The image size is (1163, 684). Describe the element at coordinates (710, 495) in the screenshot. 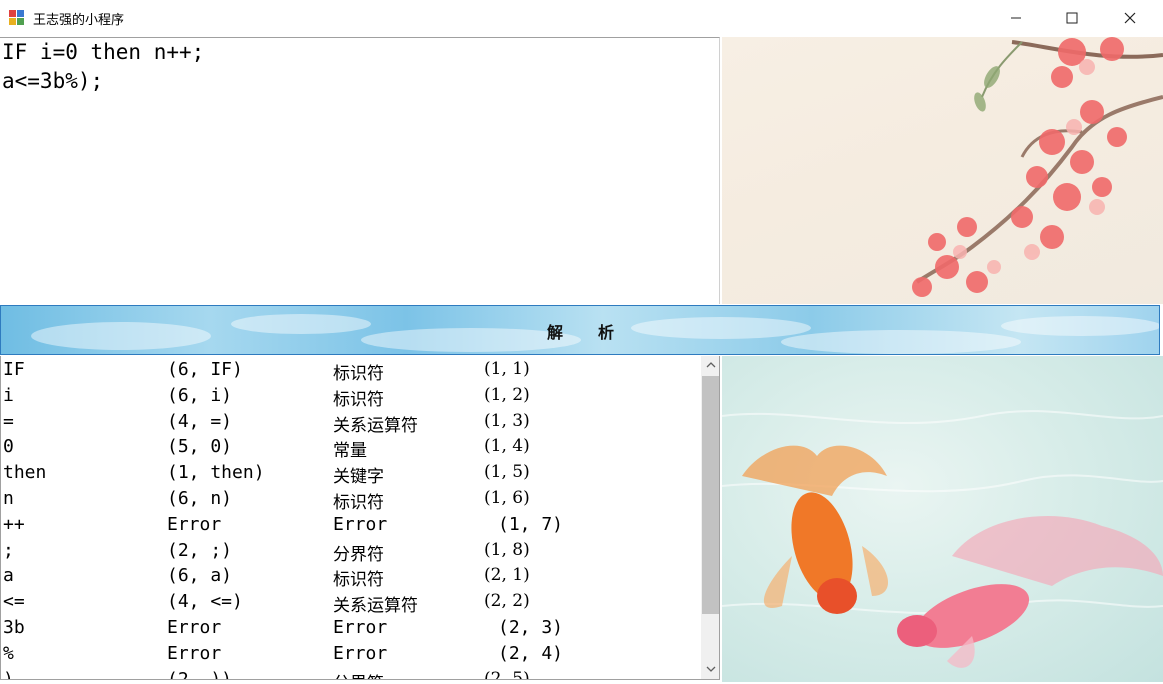

I see `scrollbar-thumb` at that location.